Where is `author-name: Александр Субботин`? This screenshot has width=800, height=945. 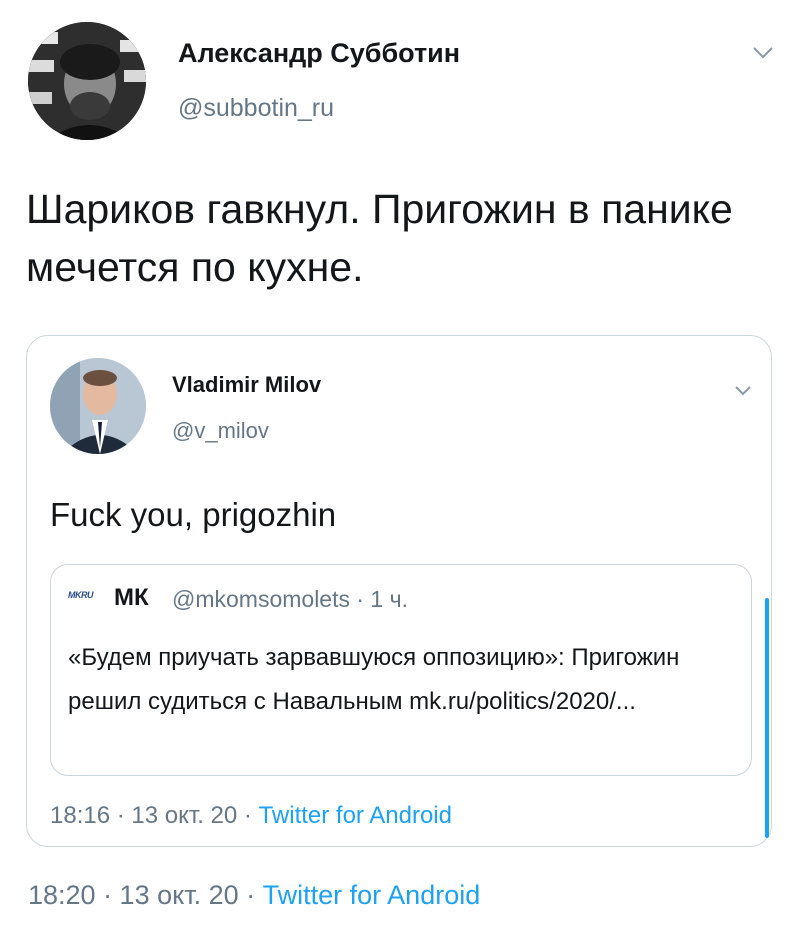
author-name: Александр Субботин is located at coordinates (319, 53).